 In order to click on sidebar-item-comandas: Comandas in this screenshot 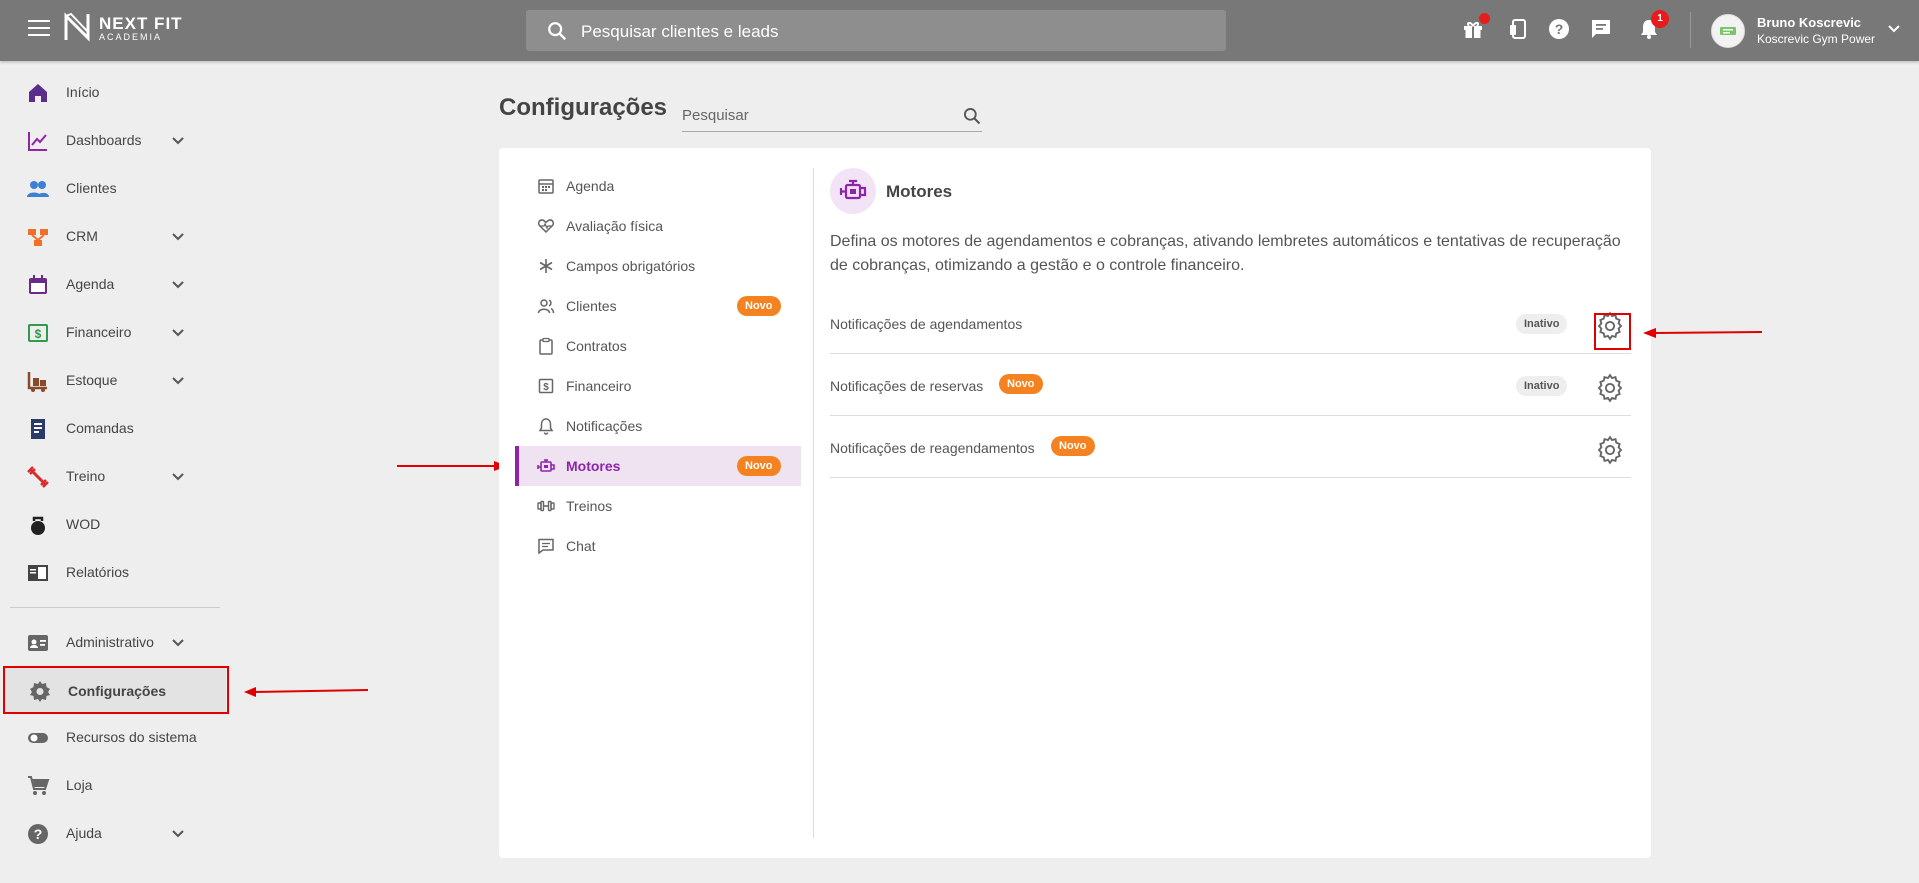, I will do `click(112, 428)`.